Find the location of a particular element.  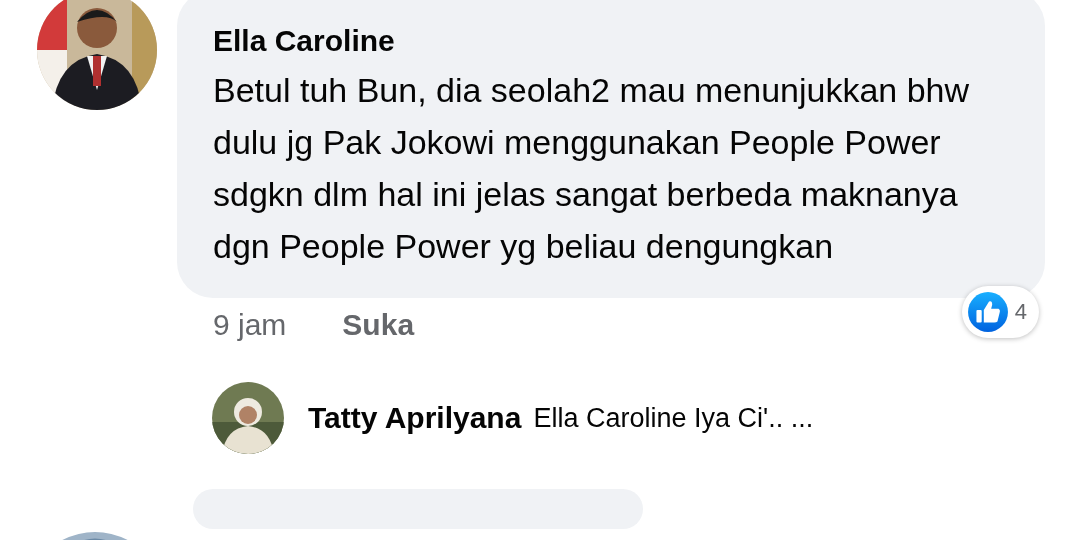

thumbs-up-icon is located at coordinates (987, 312).